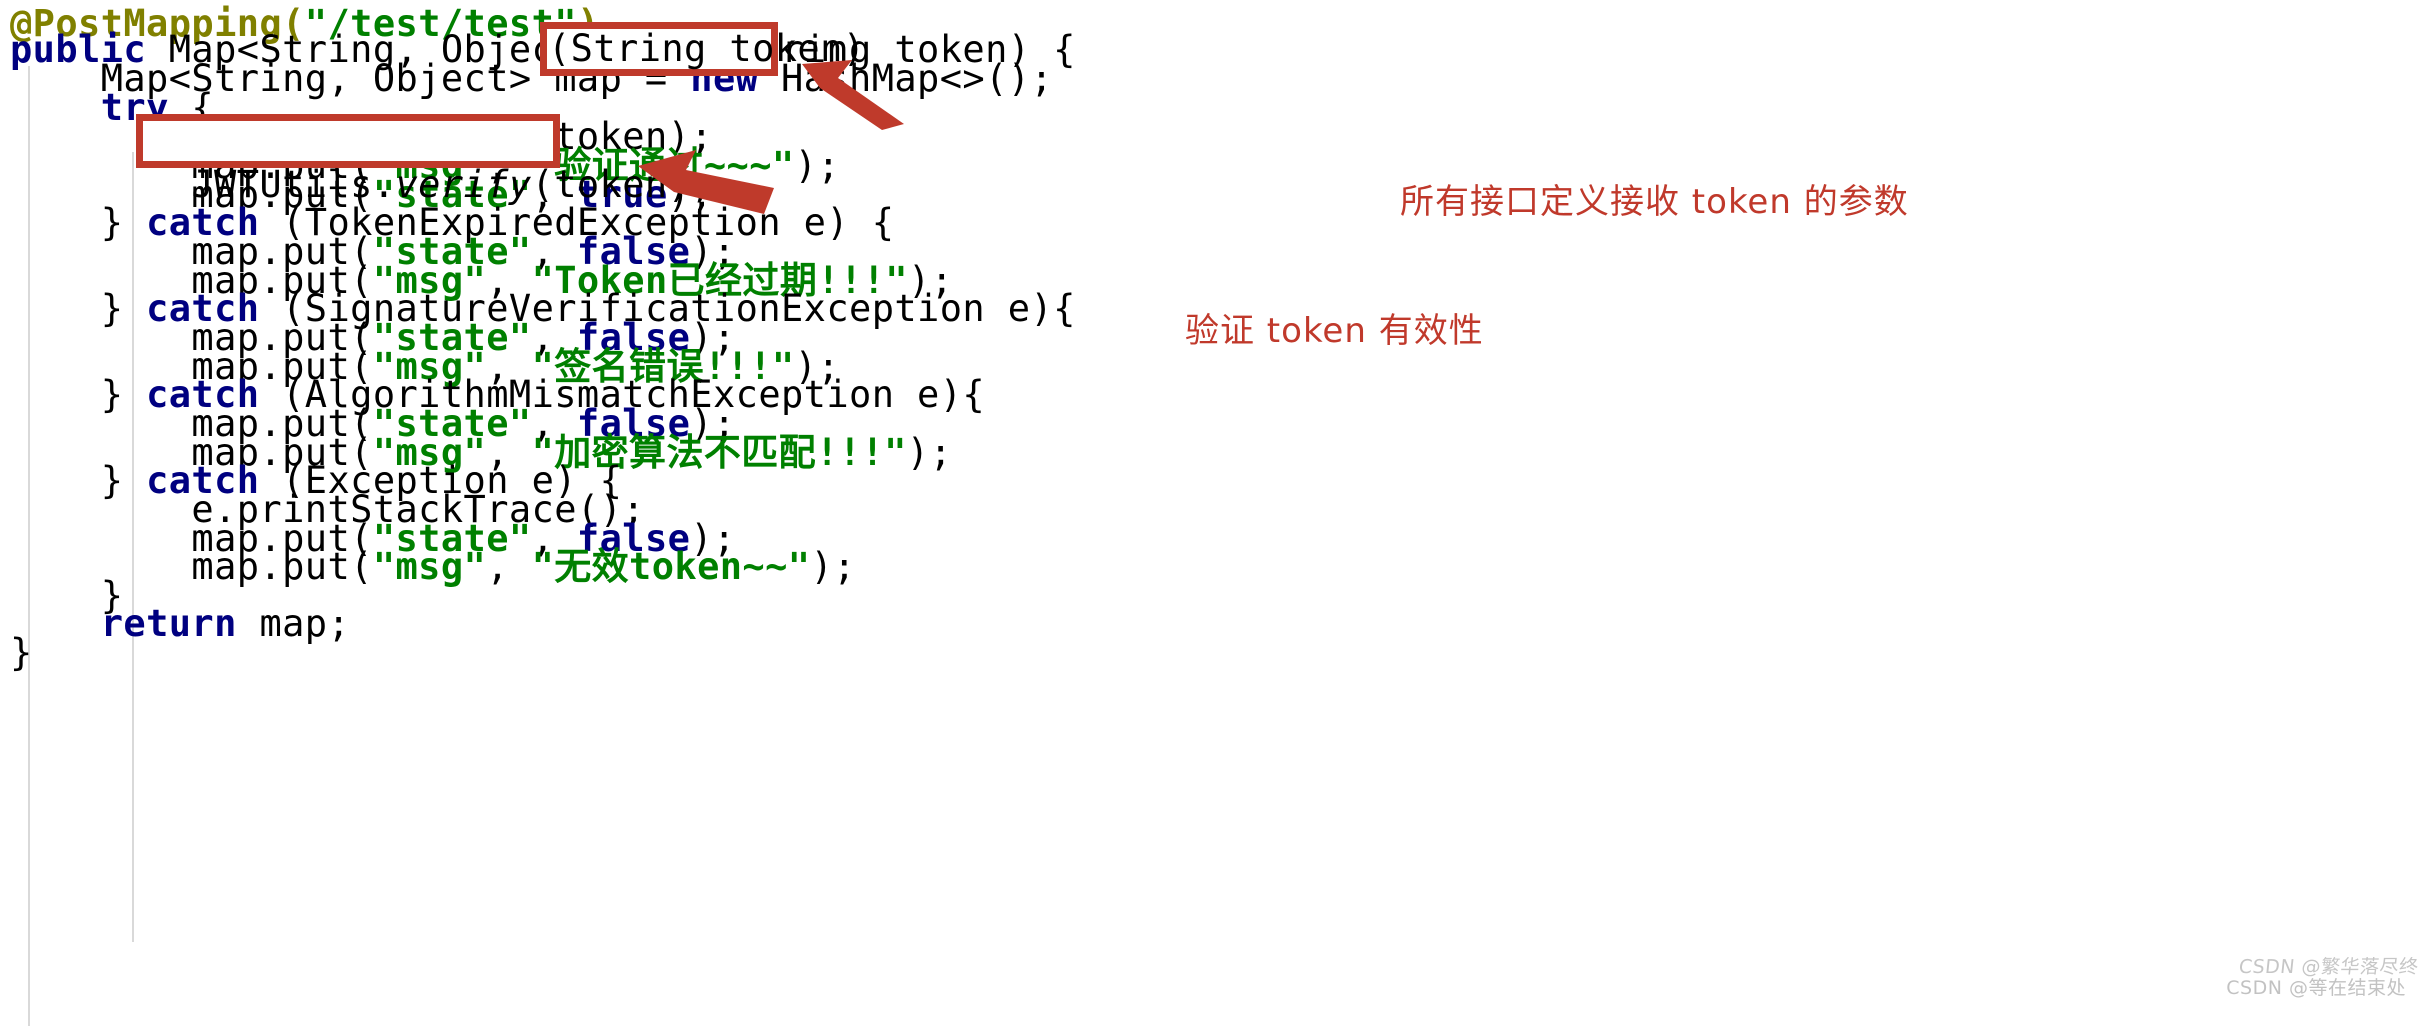  Describe the element at coordinates (853, 95) in the screenshot. I see `arrow-pointing-to-token-param` at that location.